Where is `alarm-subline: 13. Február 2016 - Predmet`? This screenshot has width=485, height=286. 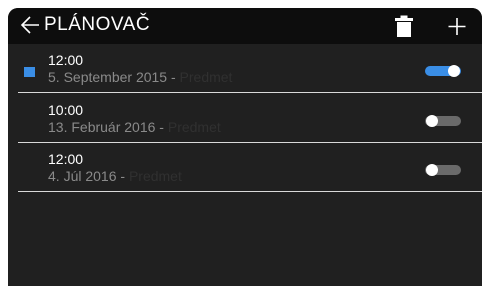
alarm-subline: 13. Február 2016 - Predmet is located at coordinates (134, 127).